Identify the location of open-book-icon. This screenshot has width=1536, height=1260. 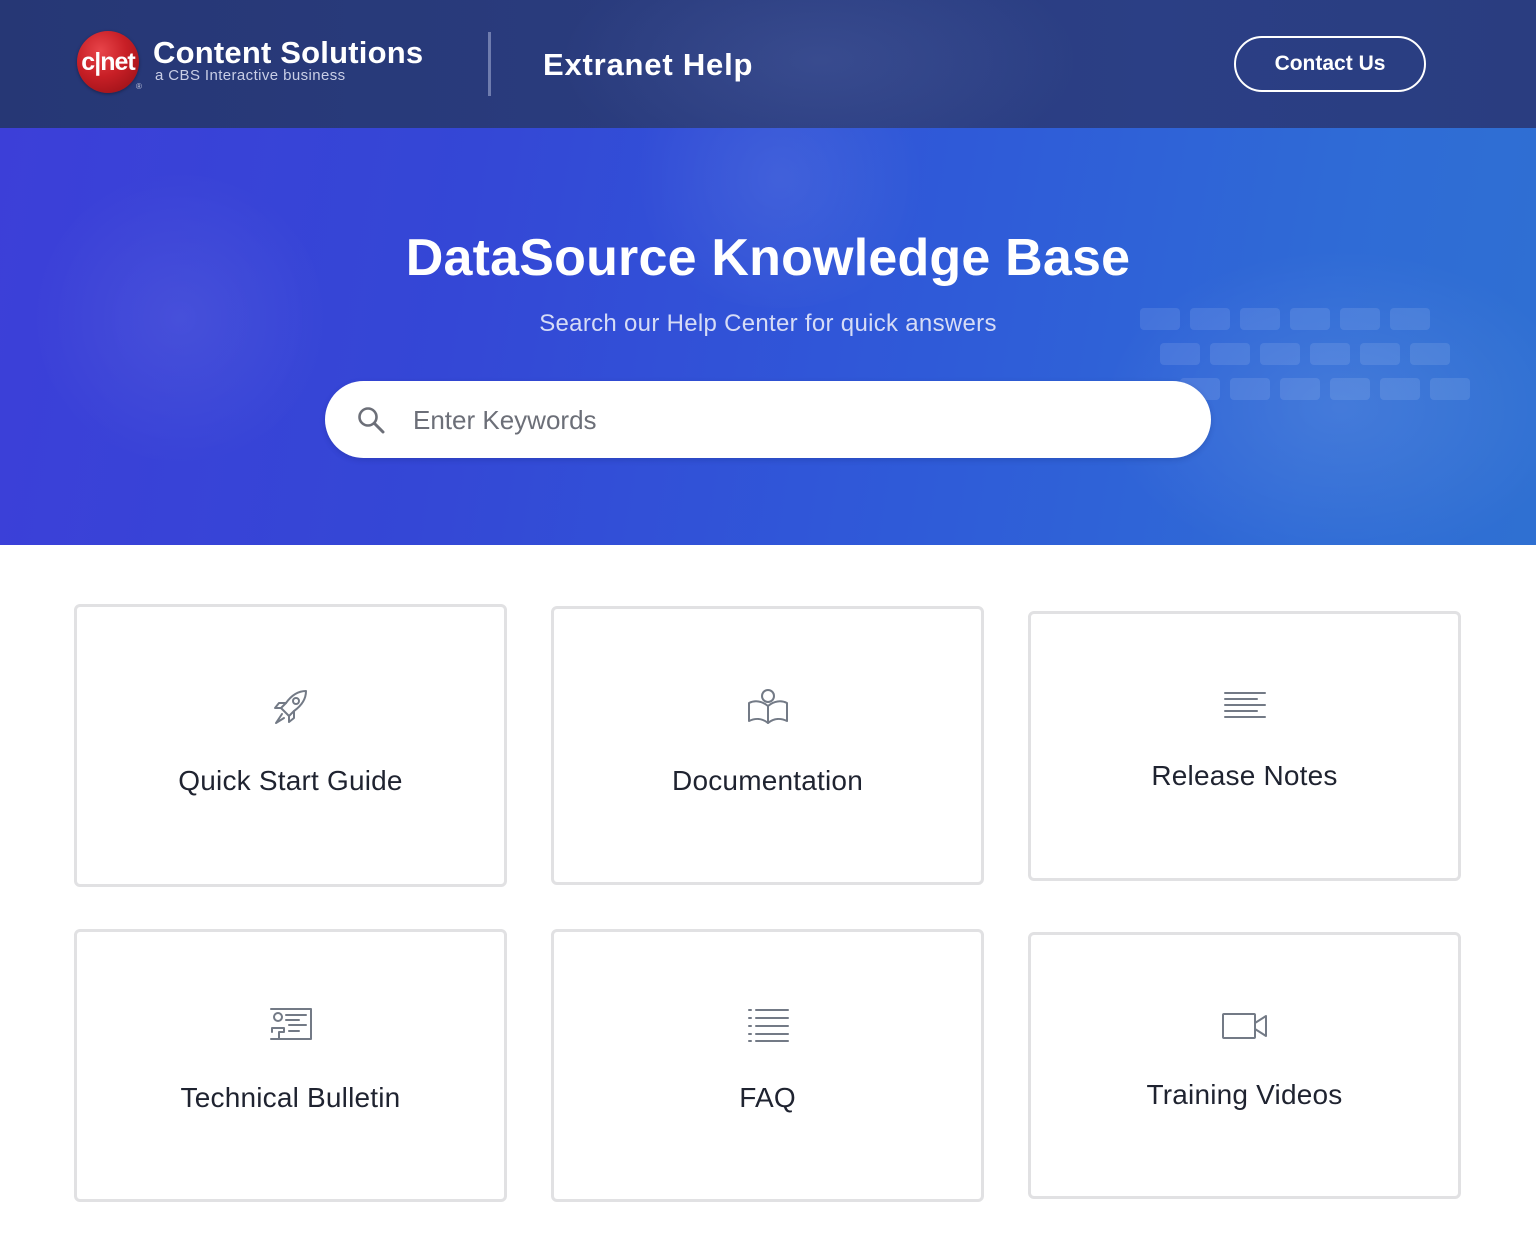
(767, 706).